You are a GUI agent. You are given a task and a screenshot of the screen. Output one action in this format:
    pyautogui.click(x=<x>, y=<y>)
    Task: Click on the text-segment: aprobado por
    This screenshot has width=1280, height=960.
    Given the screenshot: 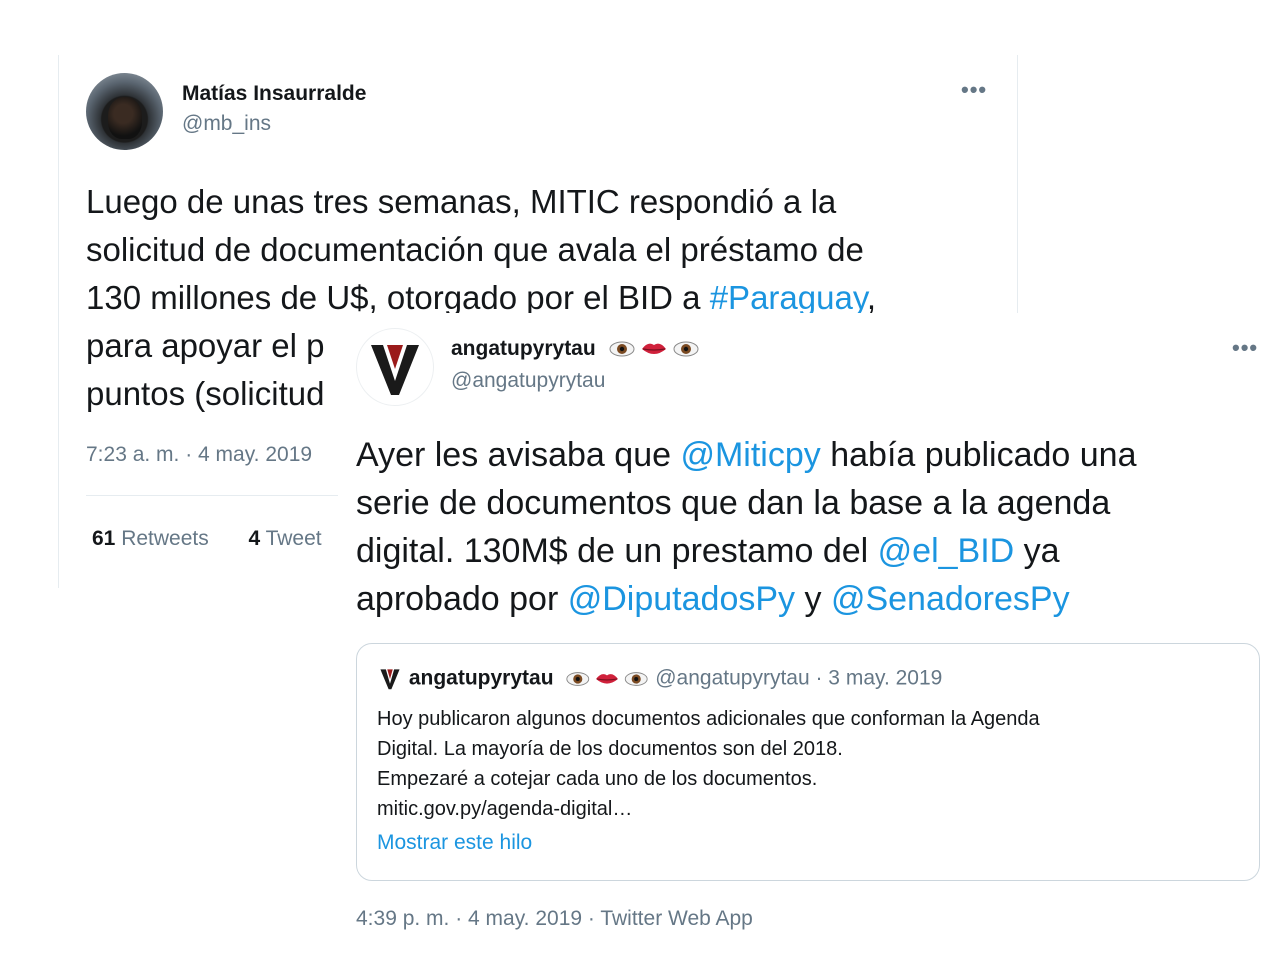 What is the action you would take?
    pyautogui.click(x=462, y=599)
    